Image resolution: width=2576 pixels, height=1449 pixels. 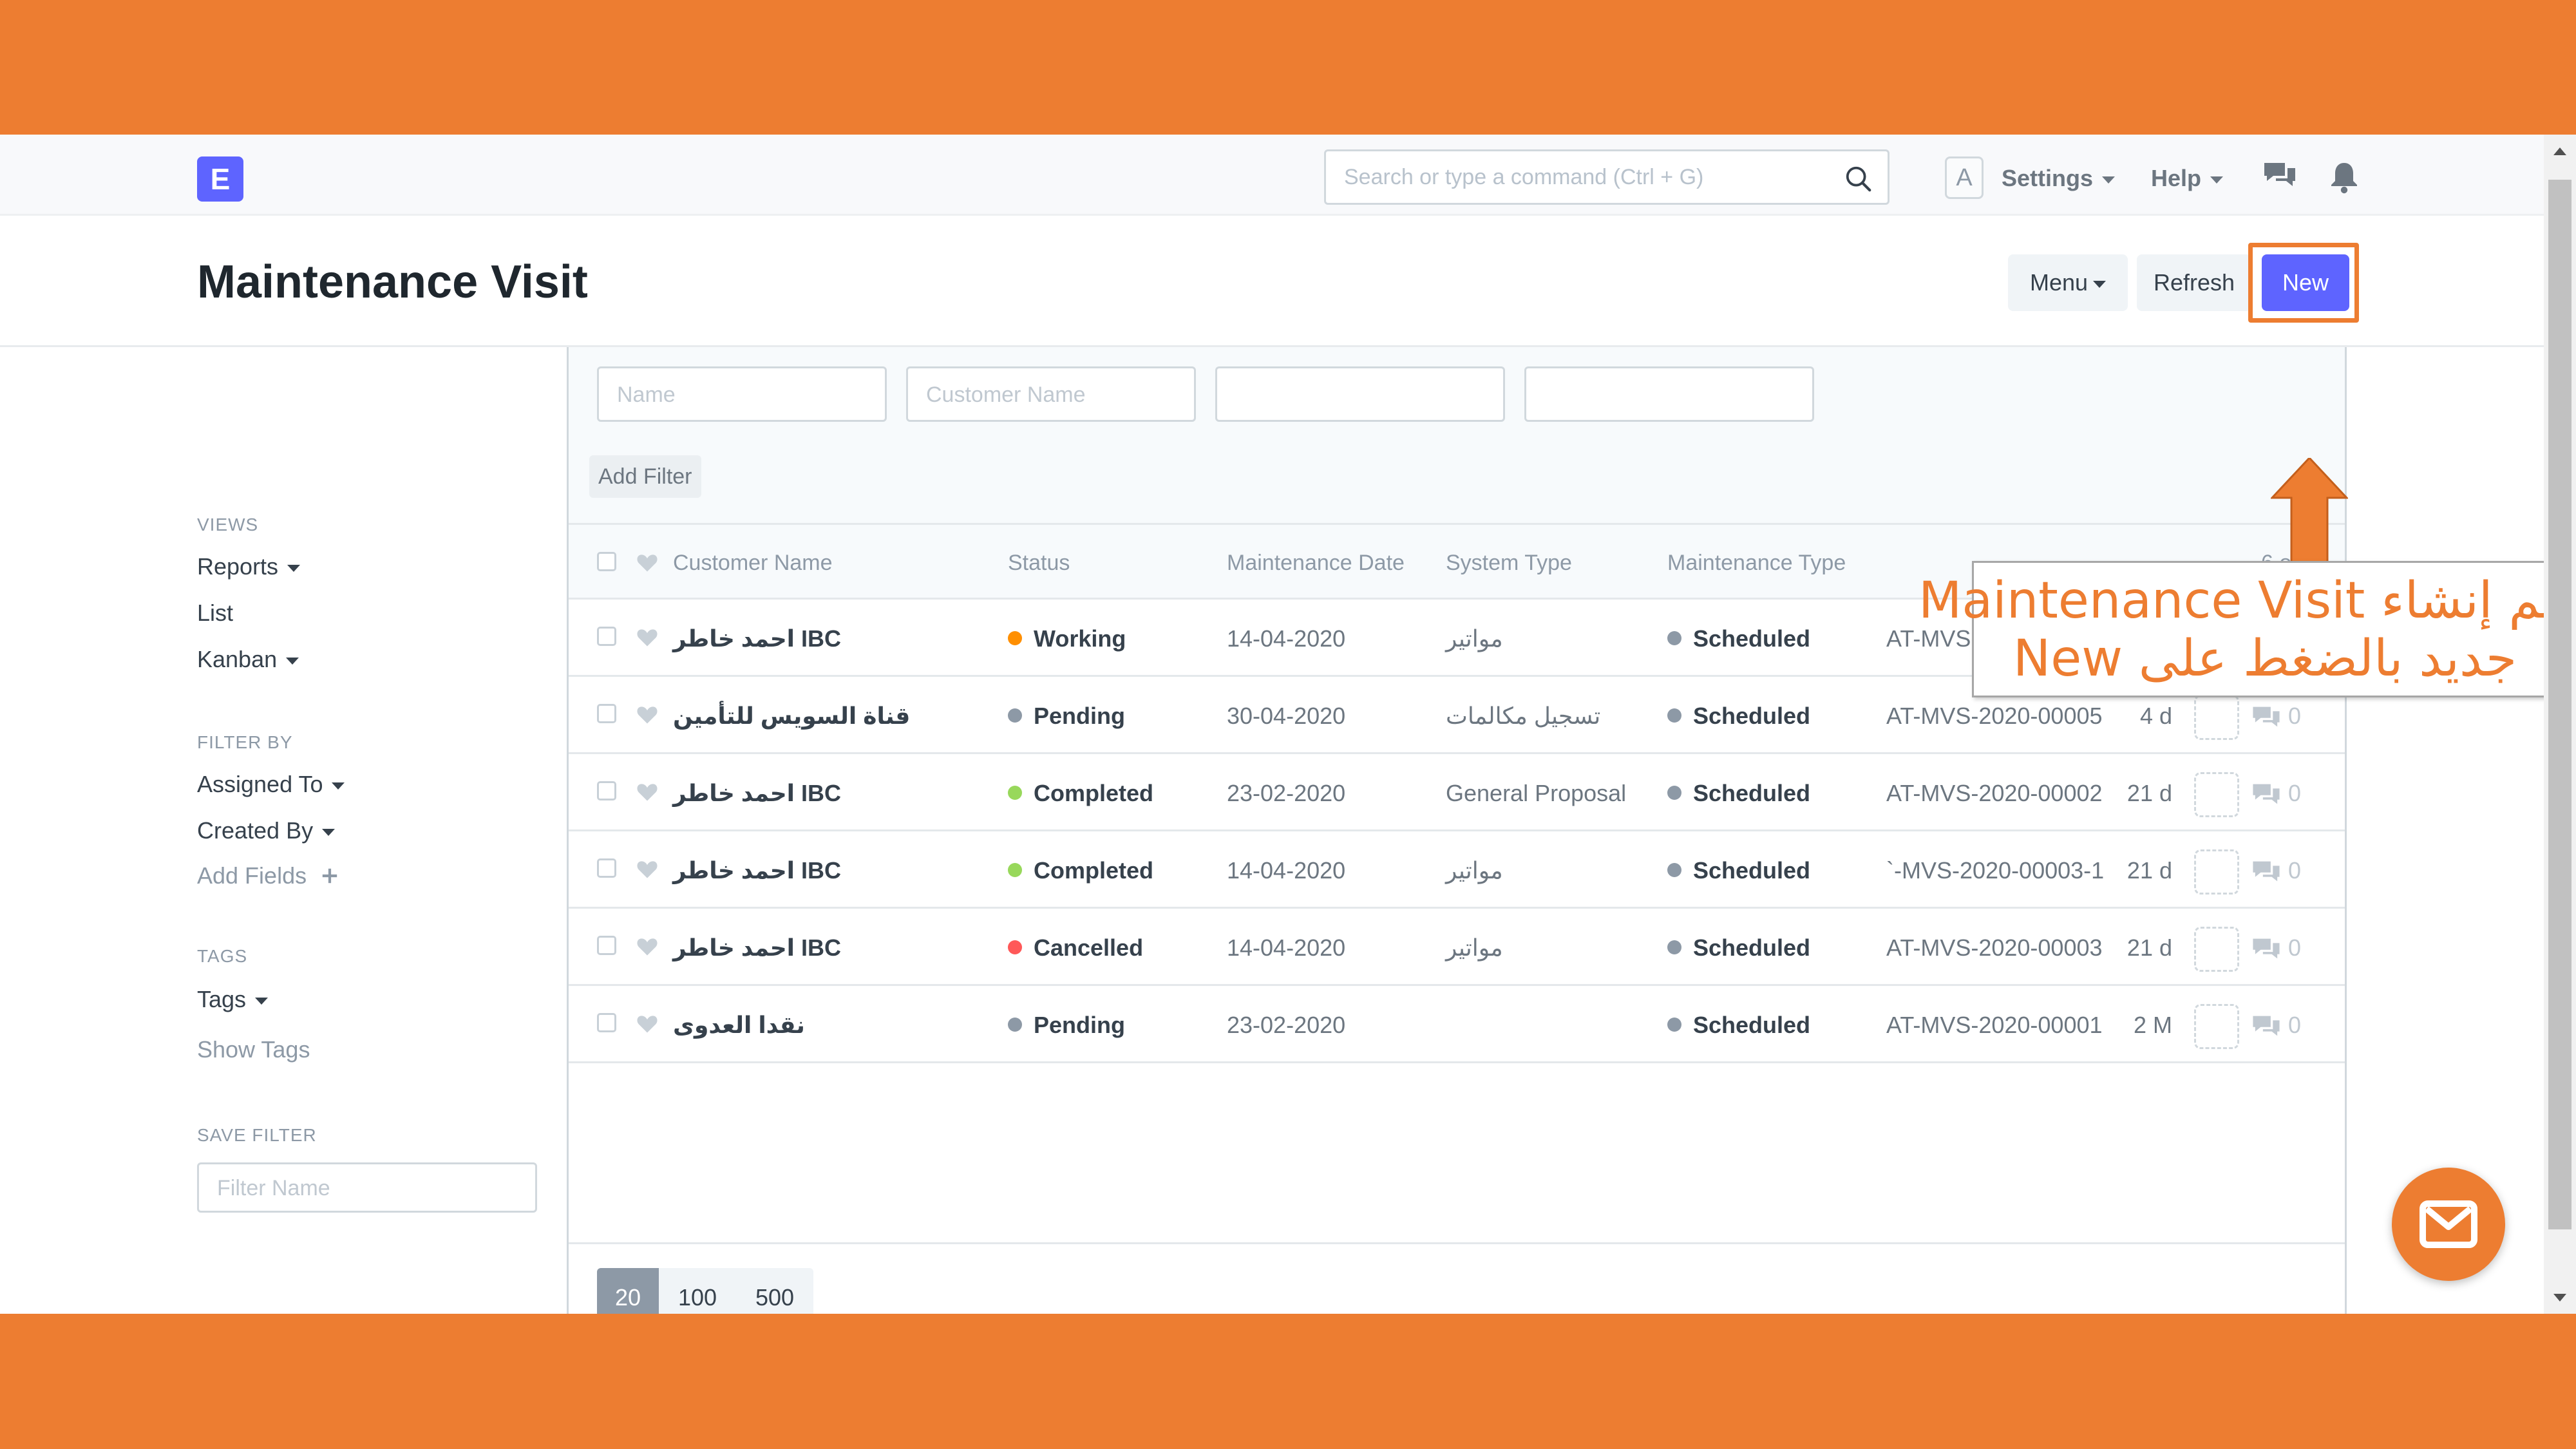 I want to click on refresh-button: Refresh, so click(x=2194, y=282).